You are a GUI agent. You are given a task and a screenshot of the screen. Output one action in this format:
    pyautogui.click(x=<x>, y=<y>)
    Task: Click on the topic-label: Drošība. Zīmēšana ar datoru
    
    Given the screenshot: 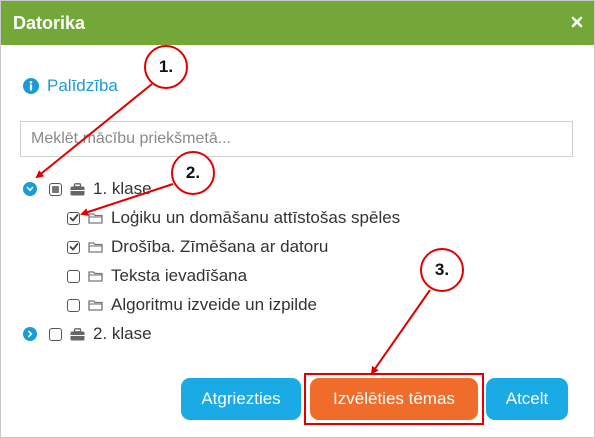 What is the action you would take?
    pyautogui.click(x=220, y=246)
    